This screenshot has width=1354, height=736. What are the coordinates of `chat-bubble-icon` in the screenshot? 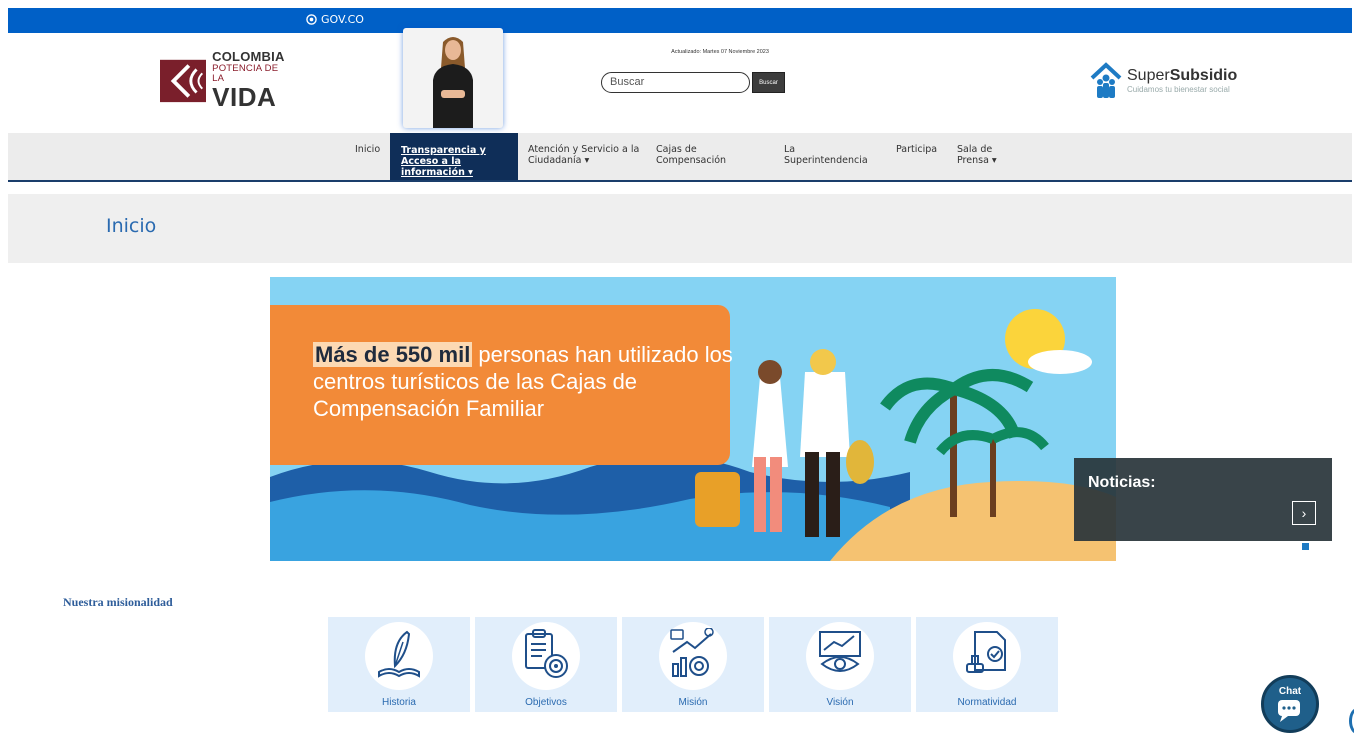 It's located at (1289, 711).